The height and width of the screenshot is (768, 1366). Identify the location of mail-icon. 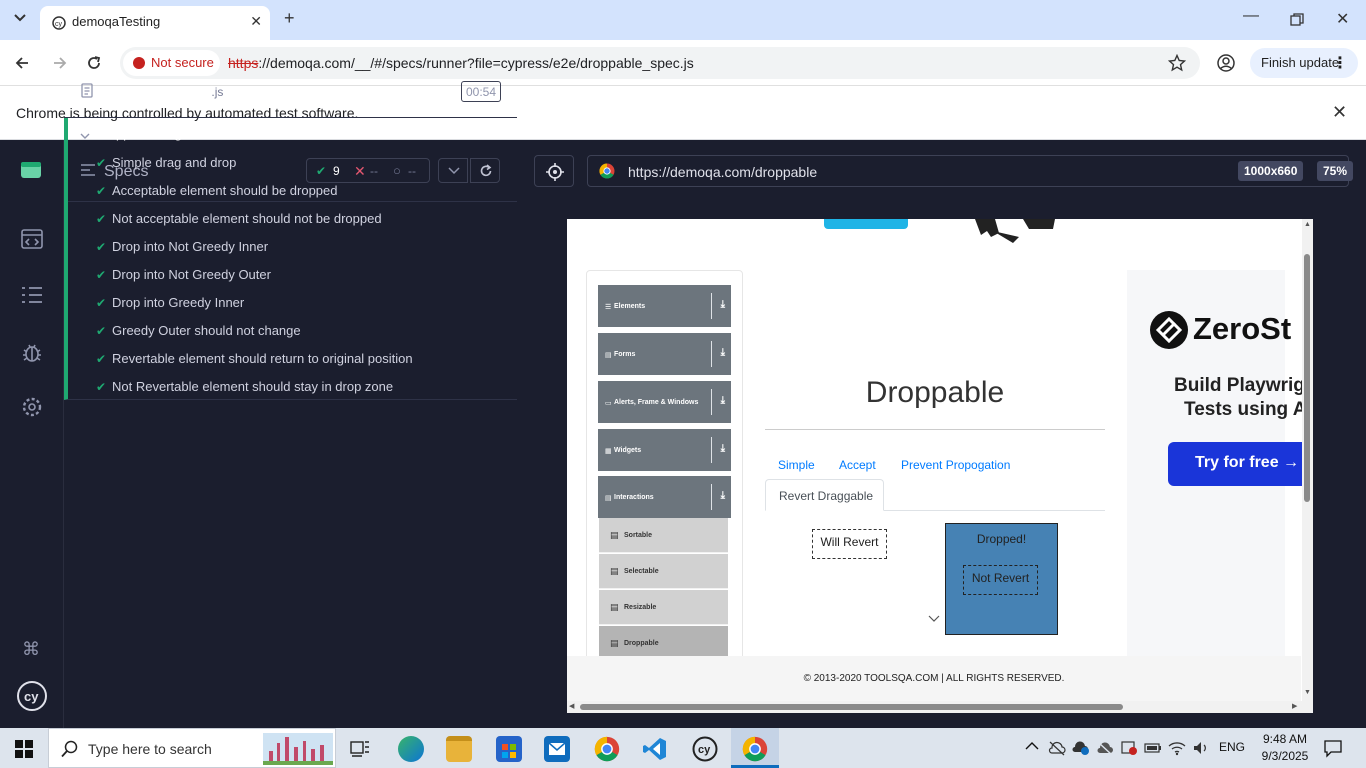
(557, 749).